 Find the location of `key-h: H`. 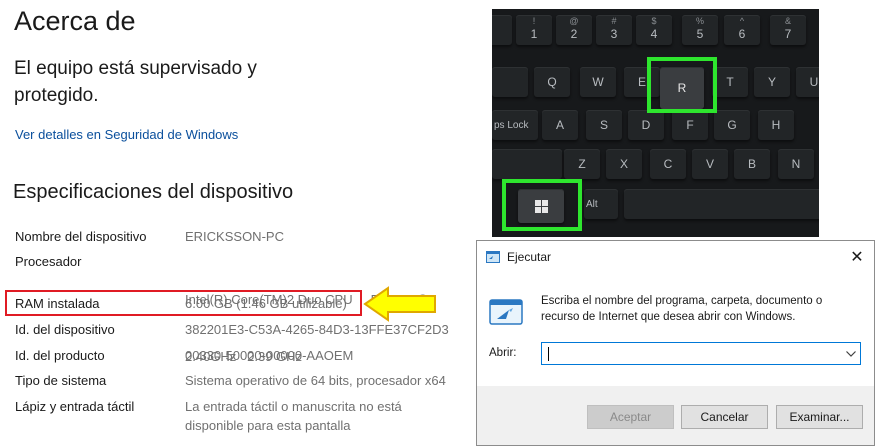

key-h: H is located at coordinates (776, 125).